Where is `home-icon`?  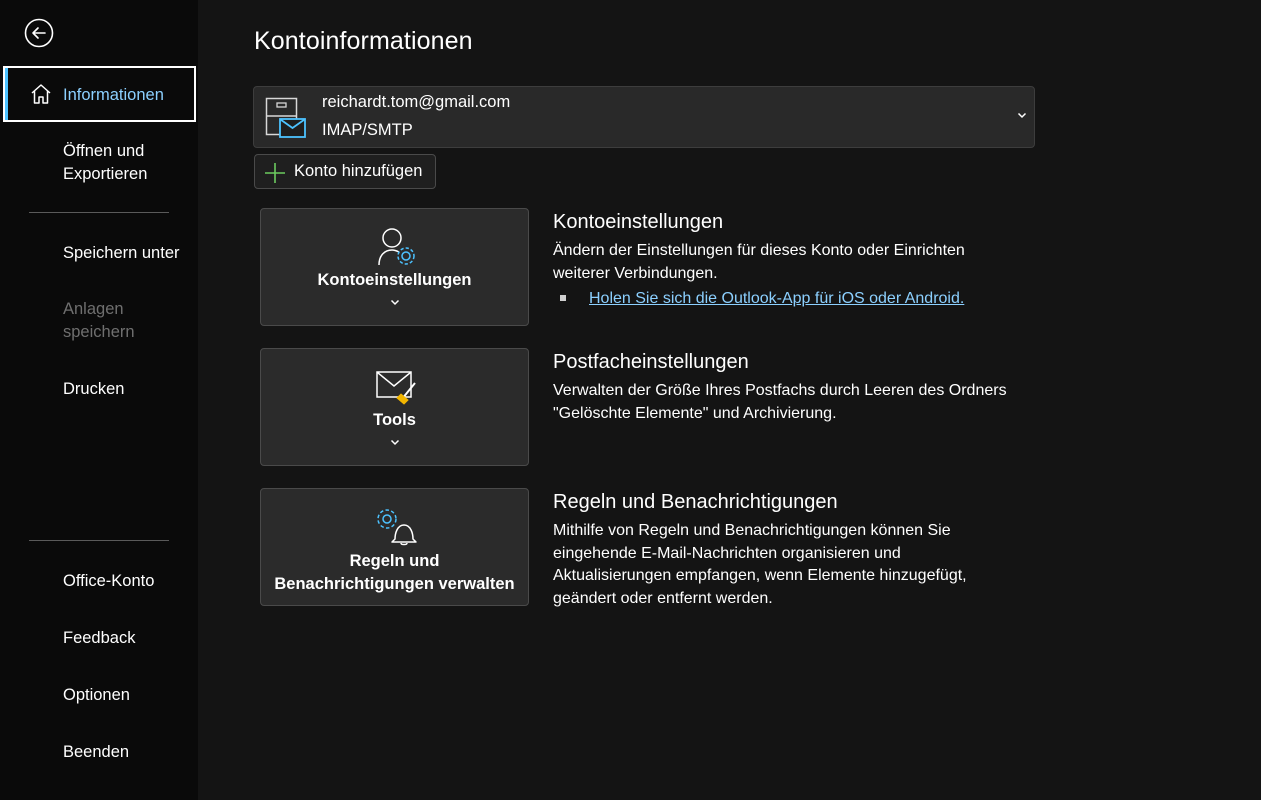 home-icon is located at coordinates (41, 94).